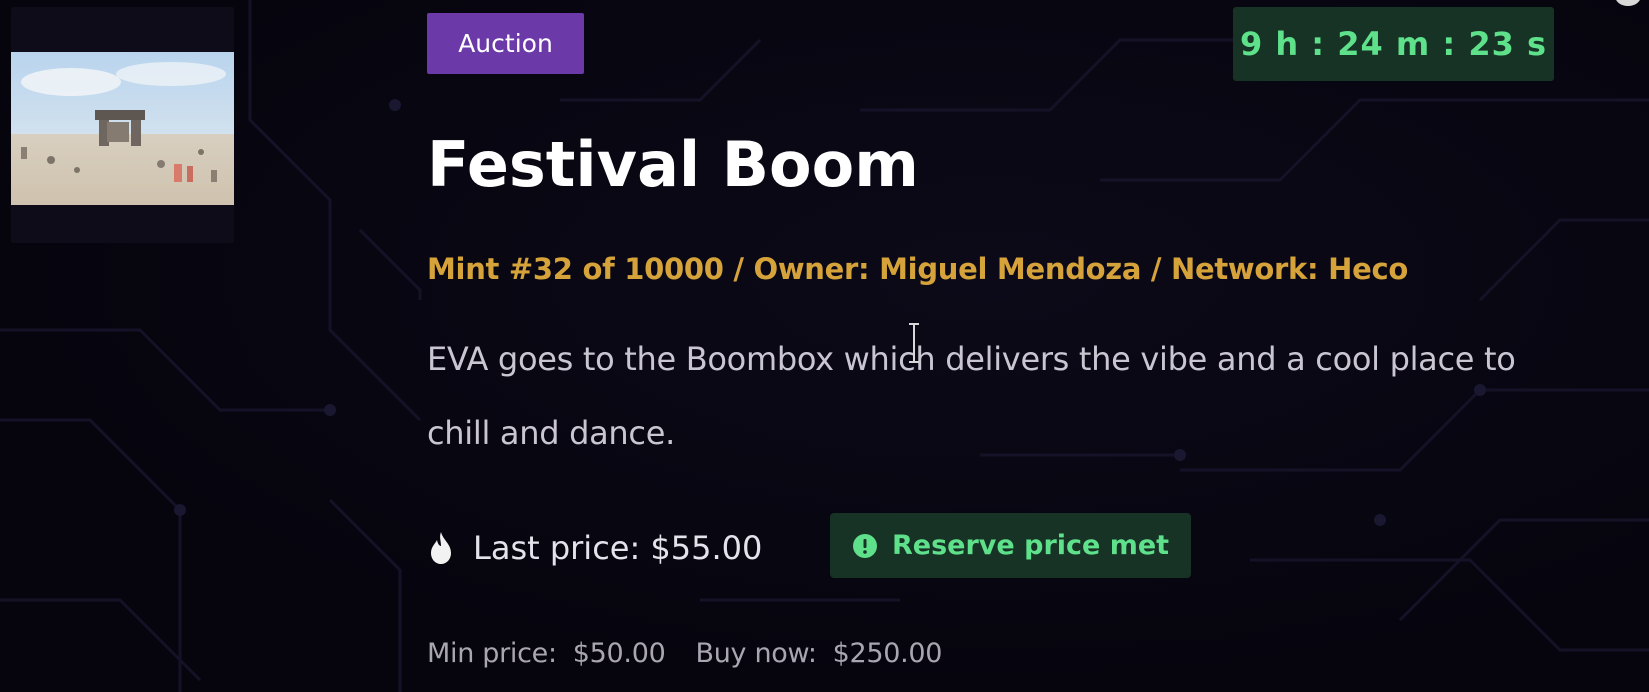 Image resolution: width=1649 pixels, height=692 pixels. I want to click on last-price-row: Last price: $55.00, so click(594, 548).